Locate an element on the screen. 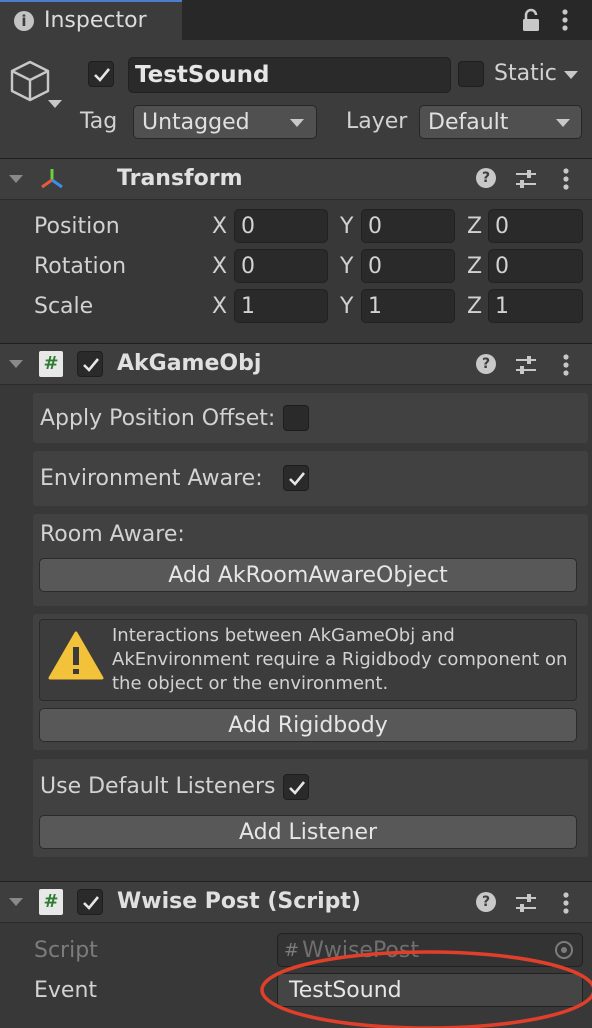 The image size is (592, 1028). transform-icon is located at coordinates (52, 179).